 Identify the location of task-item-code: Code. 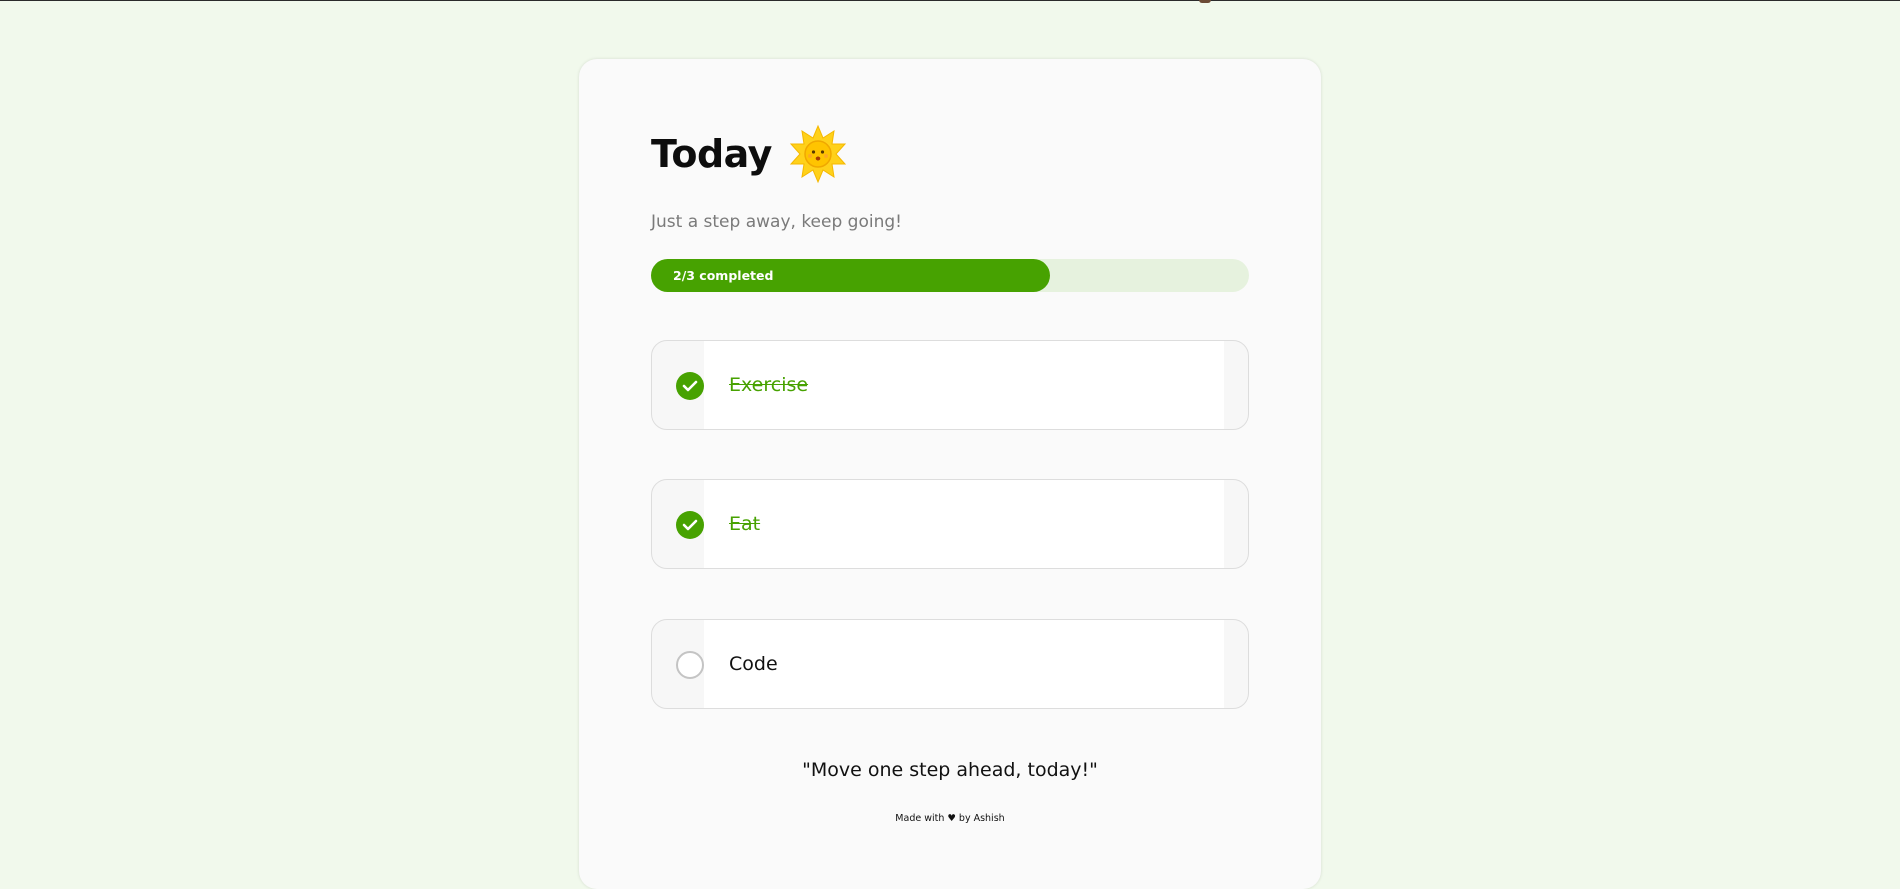
(950, 664).